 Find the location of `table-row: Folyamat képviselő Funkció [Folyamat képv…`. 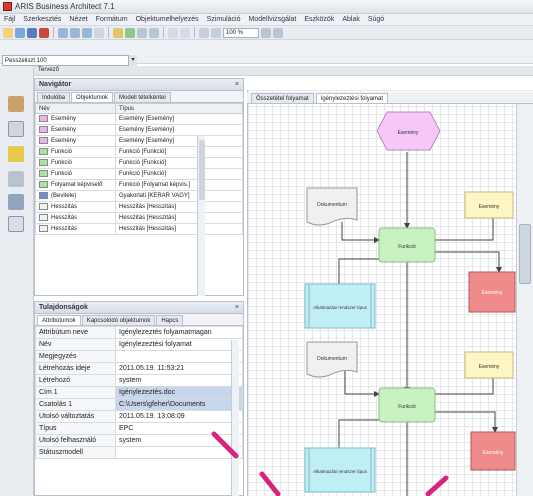

table-row: Folyamat képviselő Funkció [Folyamat képv… is located at coordinates (139, 185).